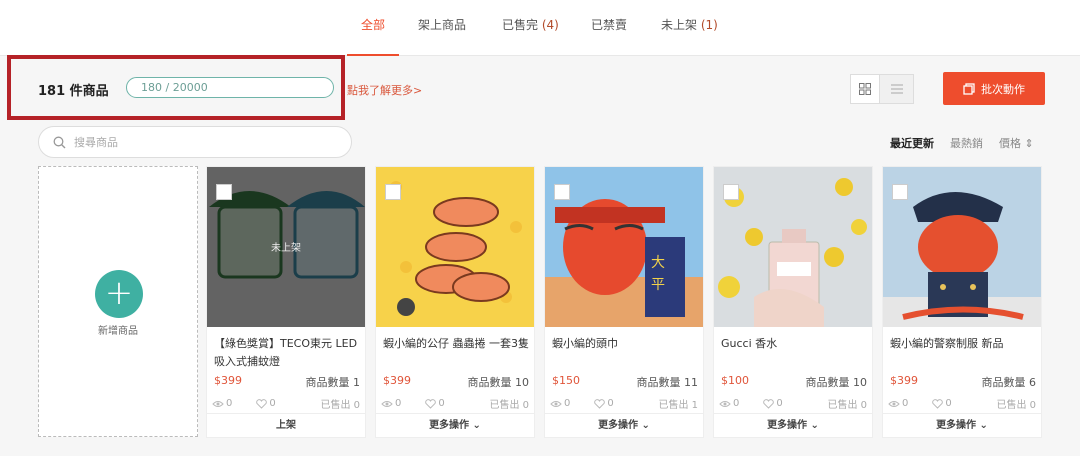 The image size is (1080, 456). What do you see at coordinates (947, 343) in the screenshot?
I see `product-name: 蝦小編的警察制服 新品` at bounding box center [947, 343].